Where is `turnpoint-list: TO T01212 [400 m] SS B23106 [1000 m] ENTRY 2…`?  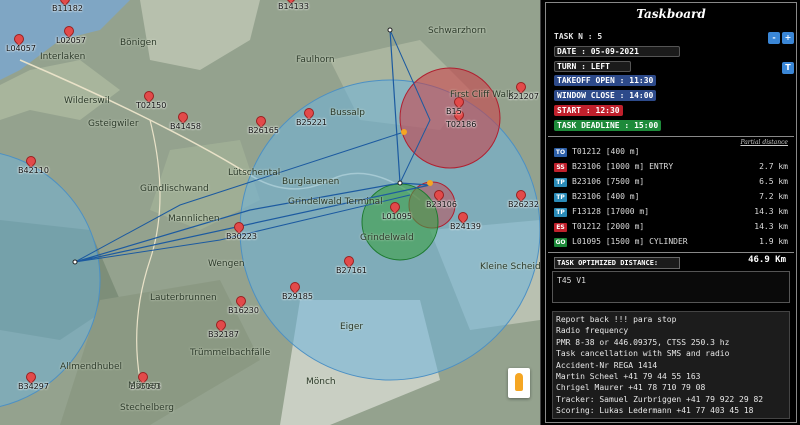 turnpoint-list: TO T01212 [400 m] SS B23106 [1000 m] ENTRY 2… is located at coordinates (672, 197).